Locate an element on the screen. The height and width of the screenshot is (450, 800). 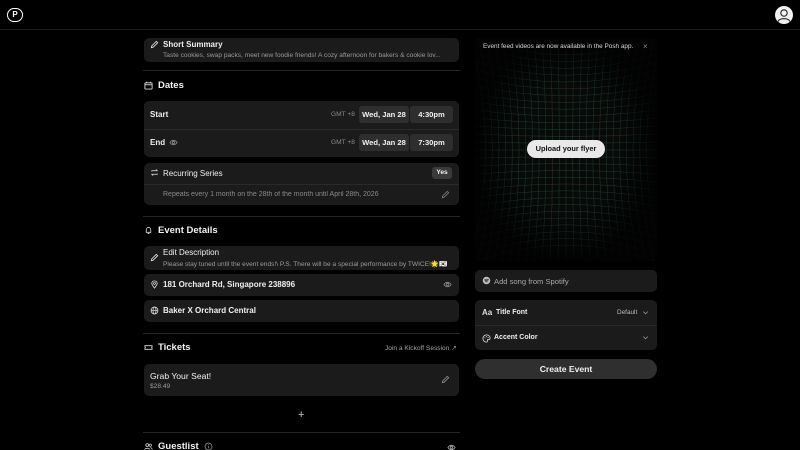
accent-color-label: Accent Color is located at coordinates (516, 337).